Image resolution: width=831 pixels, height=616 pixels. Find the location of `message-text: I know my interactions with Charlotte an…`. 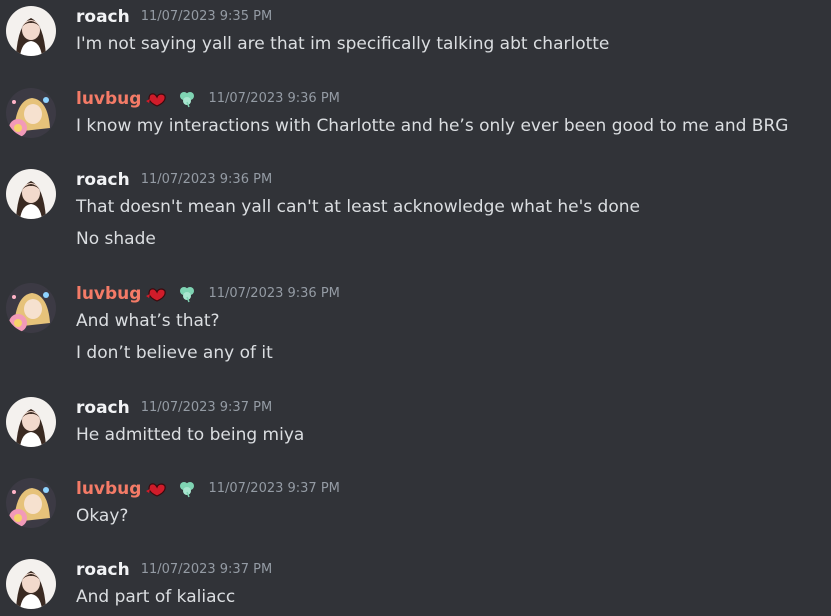

message-text: I know my interactions with Charlotte an… is located at coordinates (432, 126).